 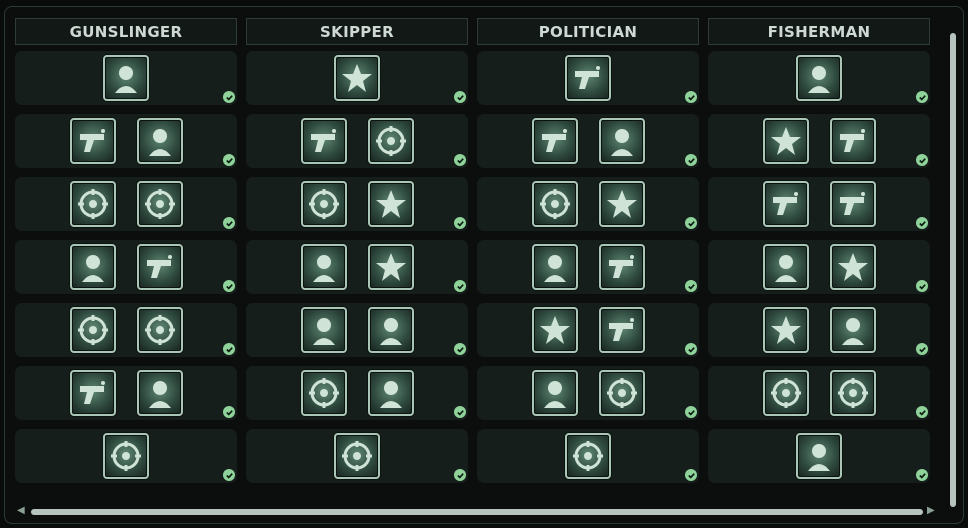 I want to click on revolver-cylinder-icon, so click(x=159, y=267).